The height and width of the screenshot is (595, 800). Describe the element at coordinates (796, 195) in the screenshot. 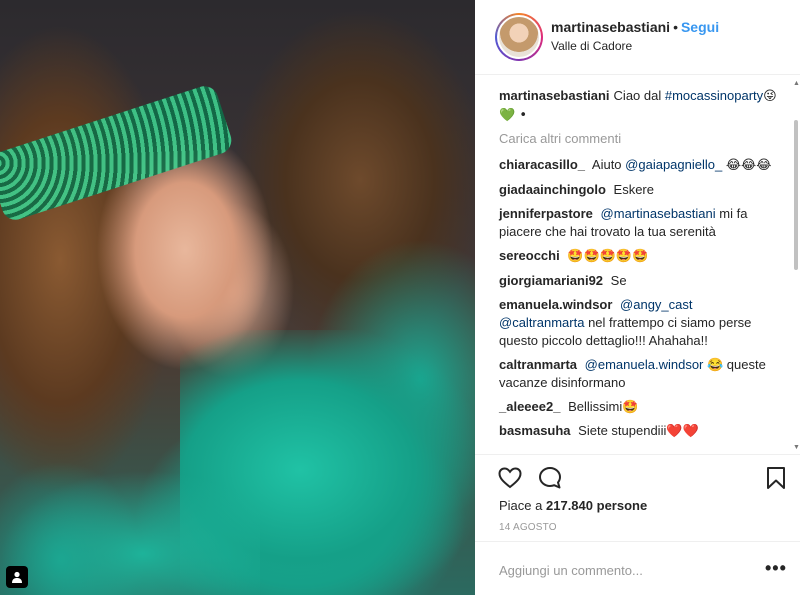

I see `scroll-thumb` at that location.